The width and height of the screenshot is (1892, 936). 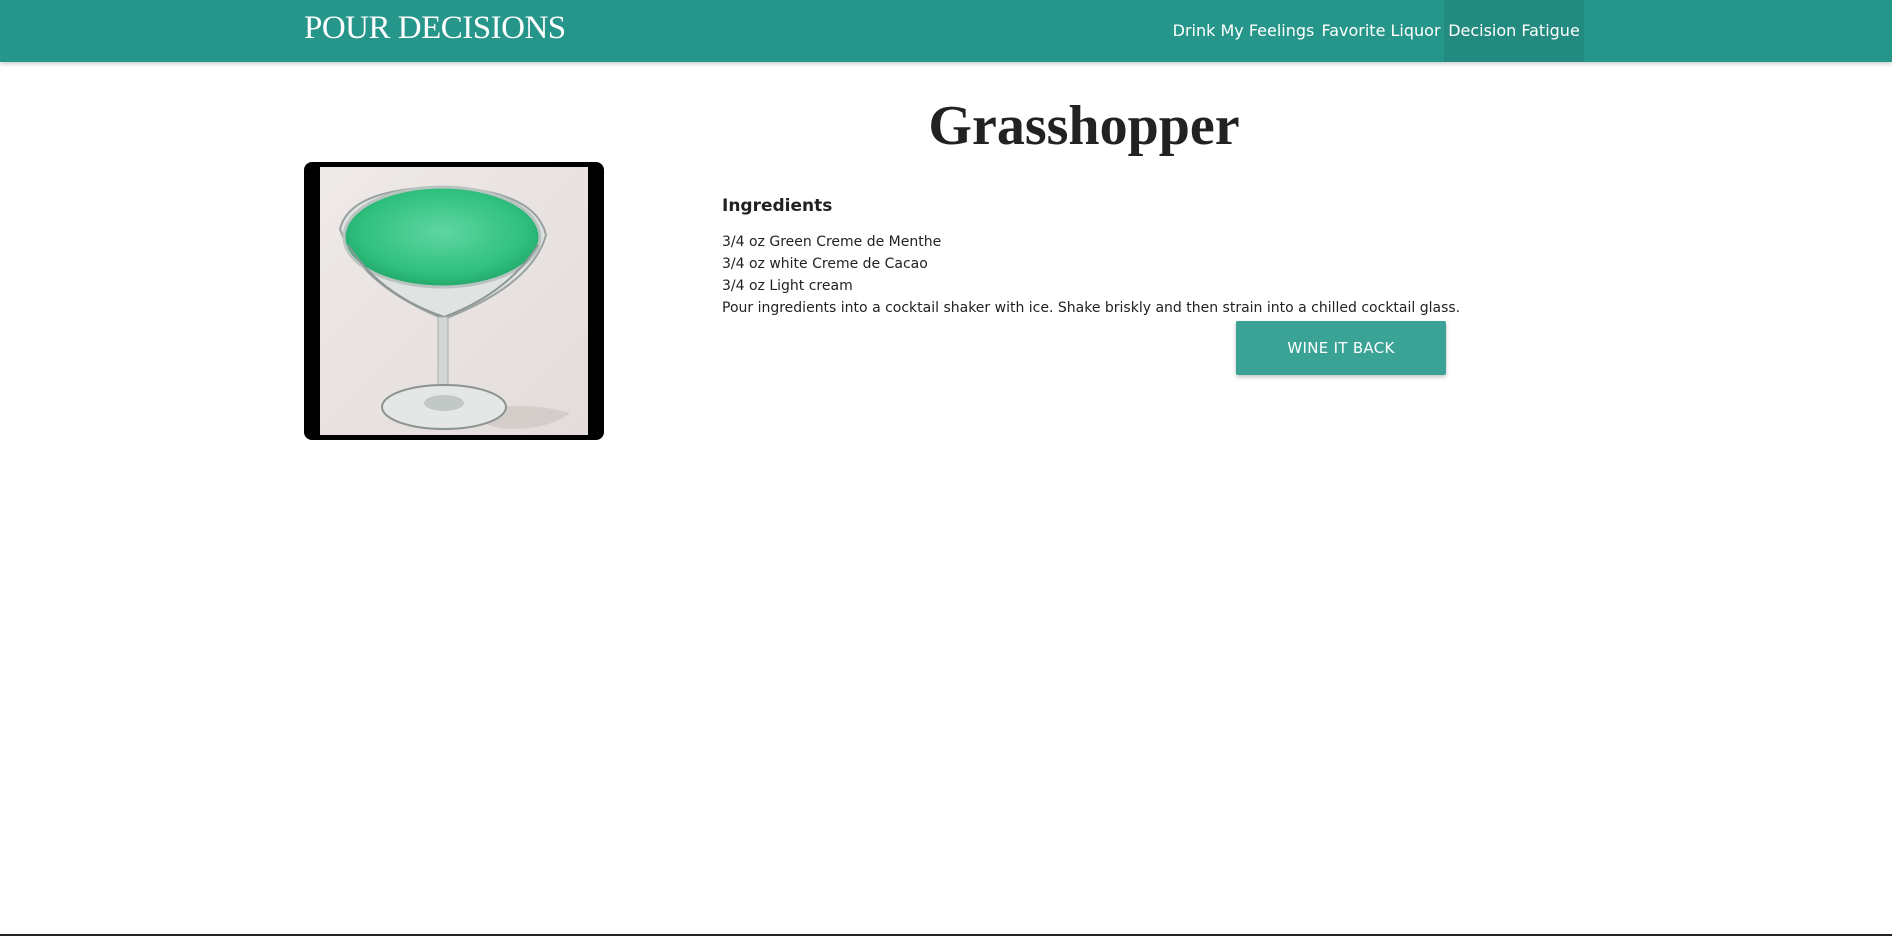 What do you see at coordinates (777, 206) in the screenshot?
I see `ingredients-heading: Ingredients` at bounding box center [777, 206].